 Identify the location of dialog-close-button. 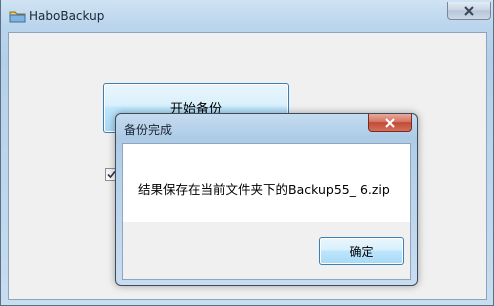
(390, 123).